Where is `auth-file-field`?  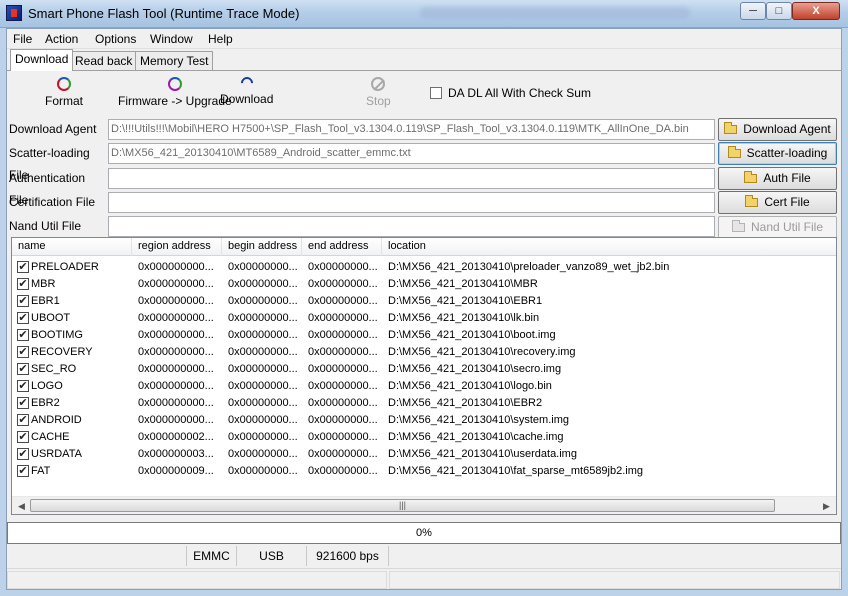
auth-file-field is located at coordinates (411, 178).